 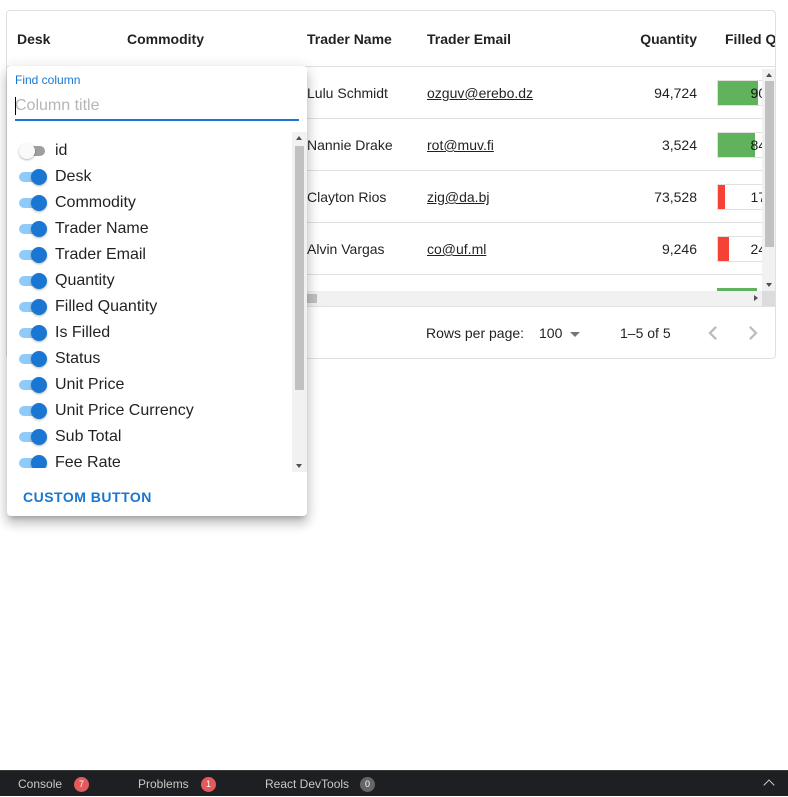 What do you see at coordinates (102, 228) in the screenshot?
I see `column-toggle-label: Trader Name` at bounding box center [102, 228].